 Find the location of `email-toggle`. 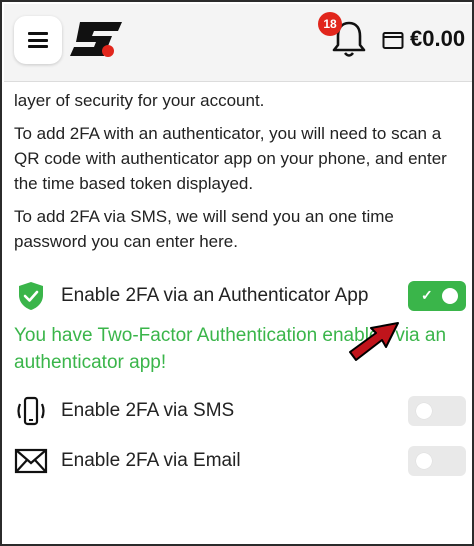

email-toggle is located at coordinates (437, 461).